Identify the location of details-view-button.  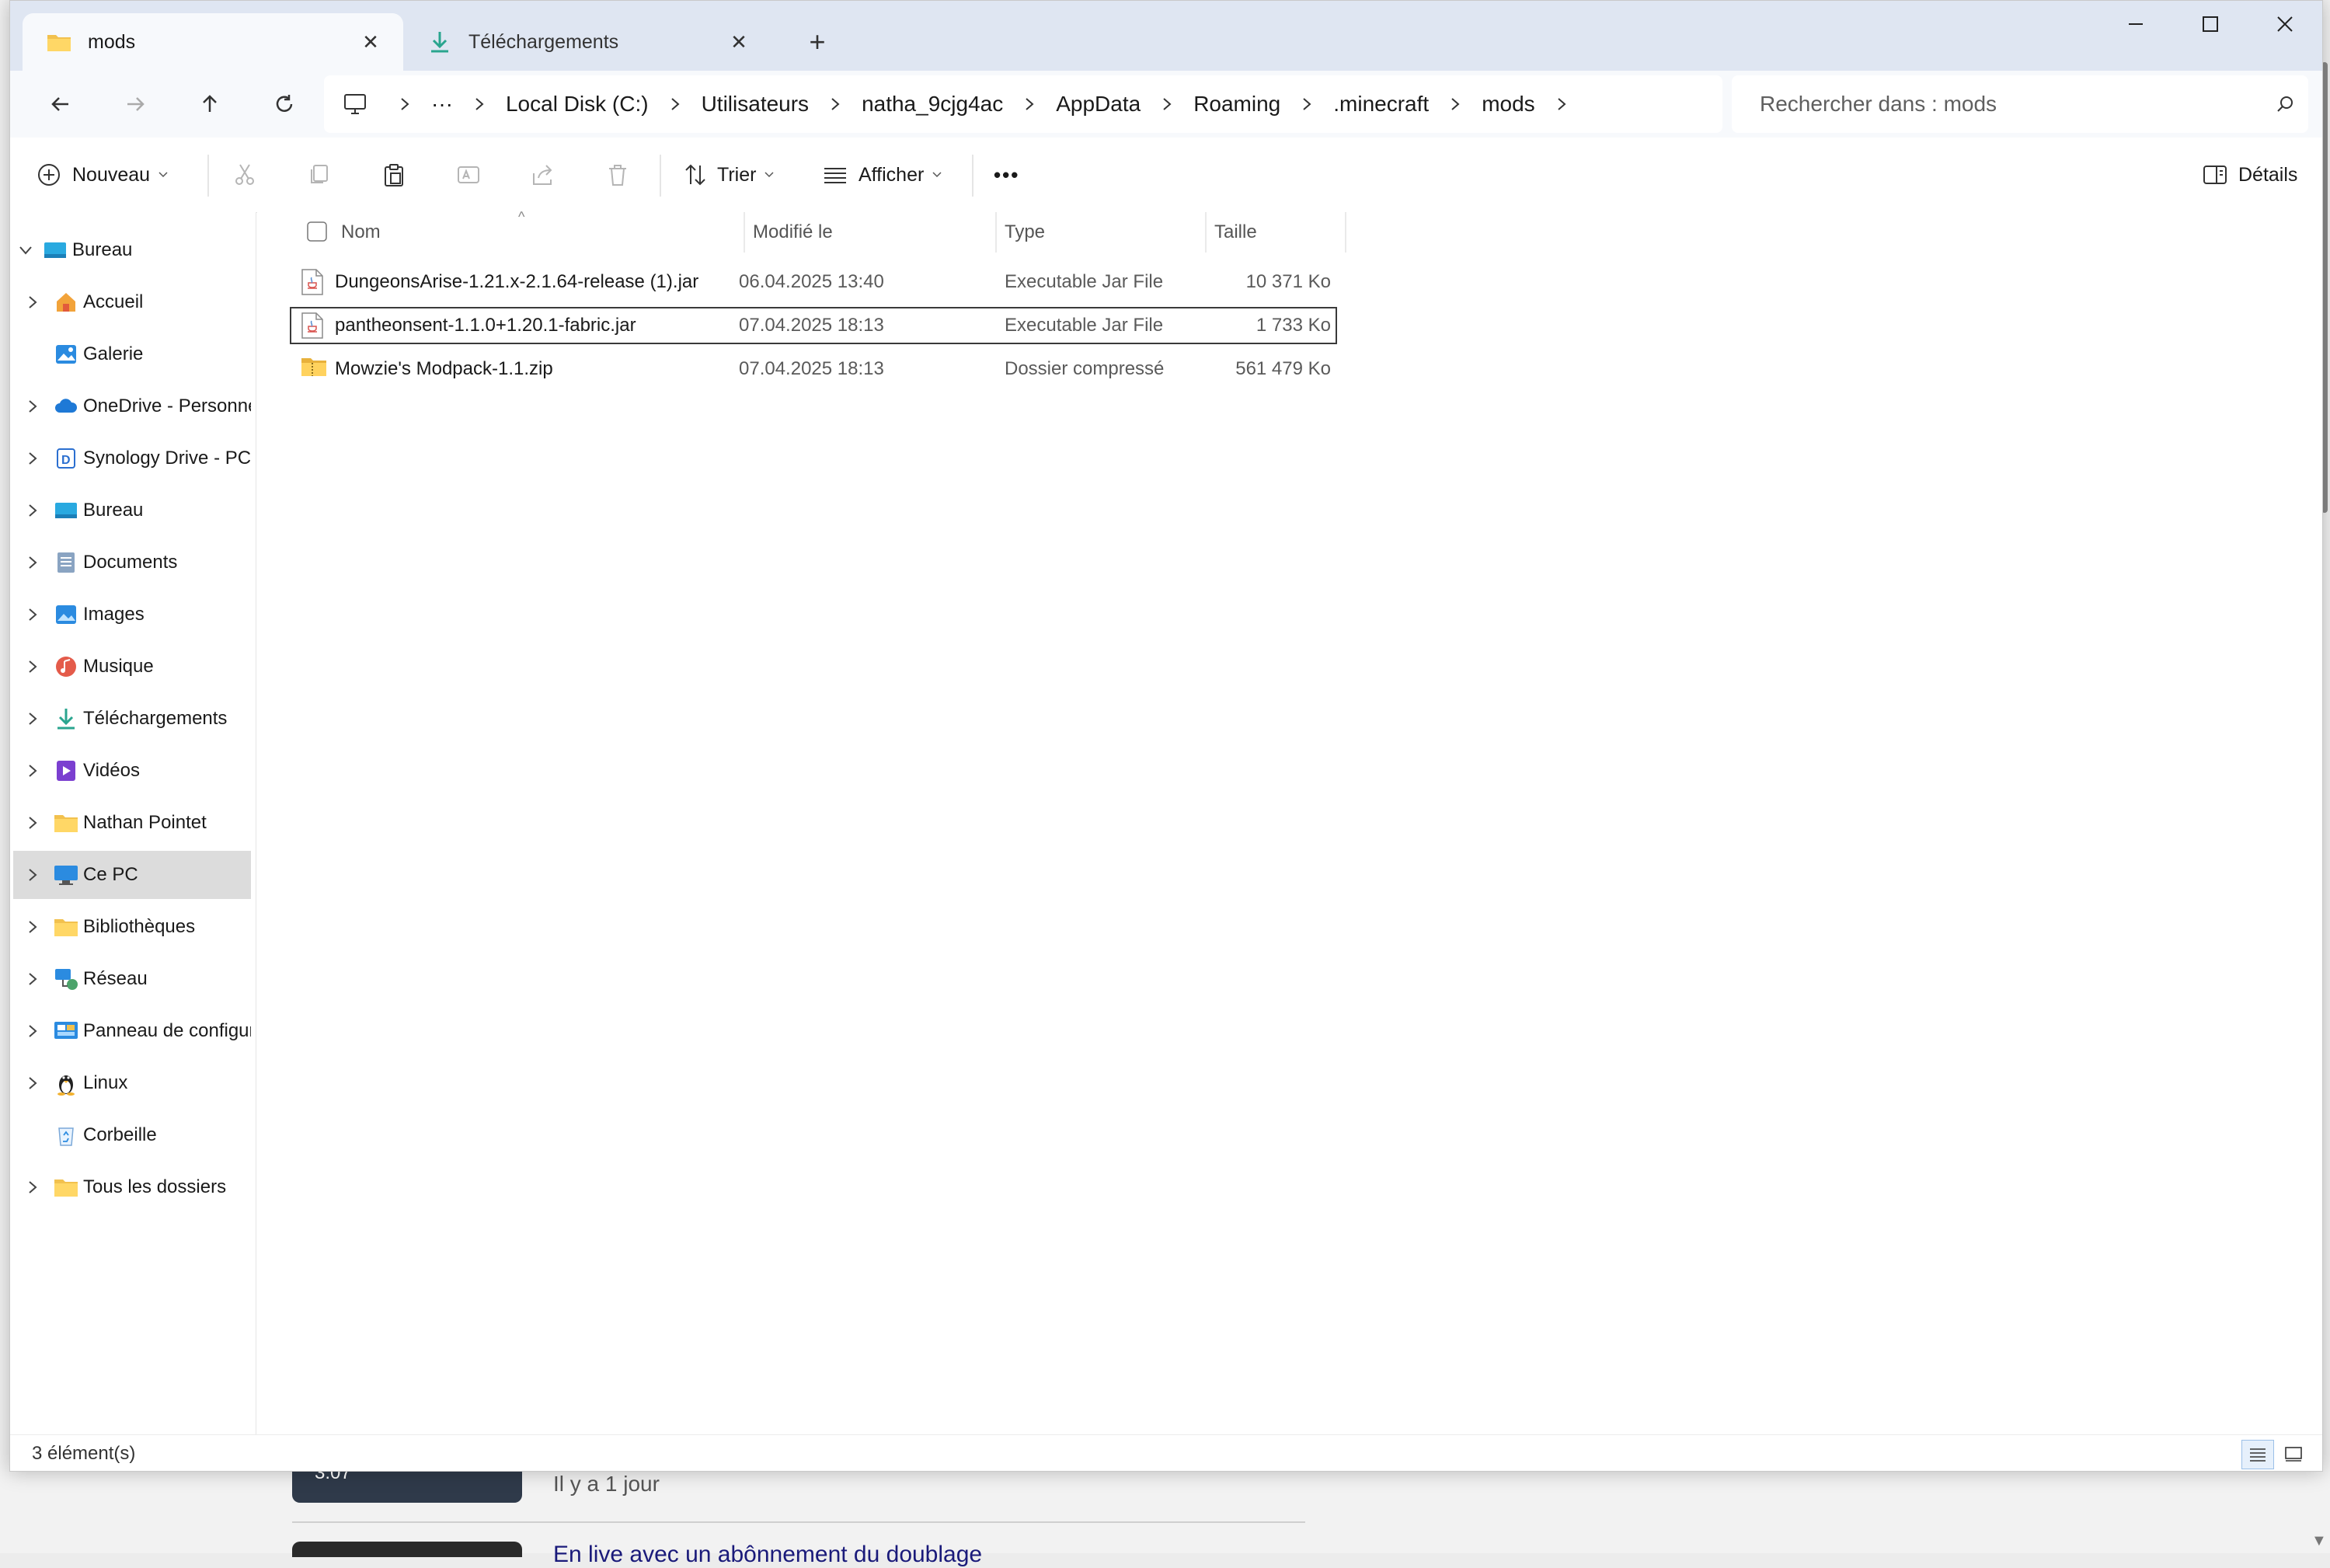
(2257, 1454).